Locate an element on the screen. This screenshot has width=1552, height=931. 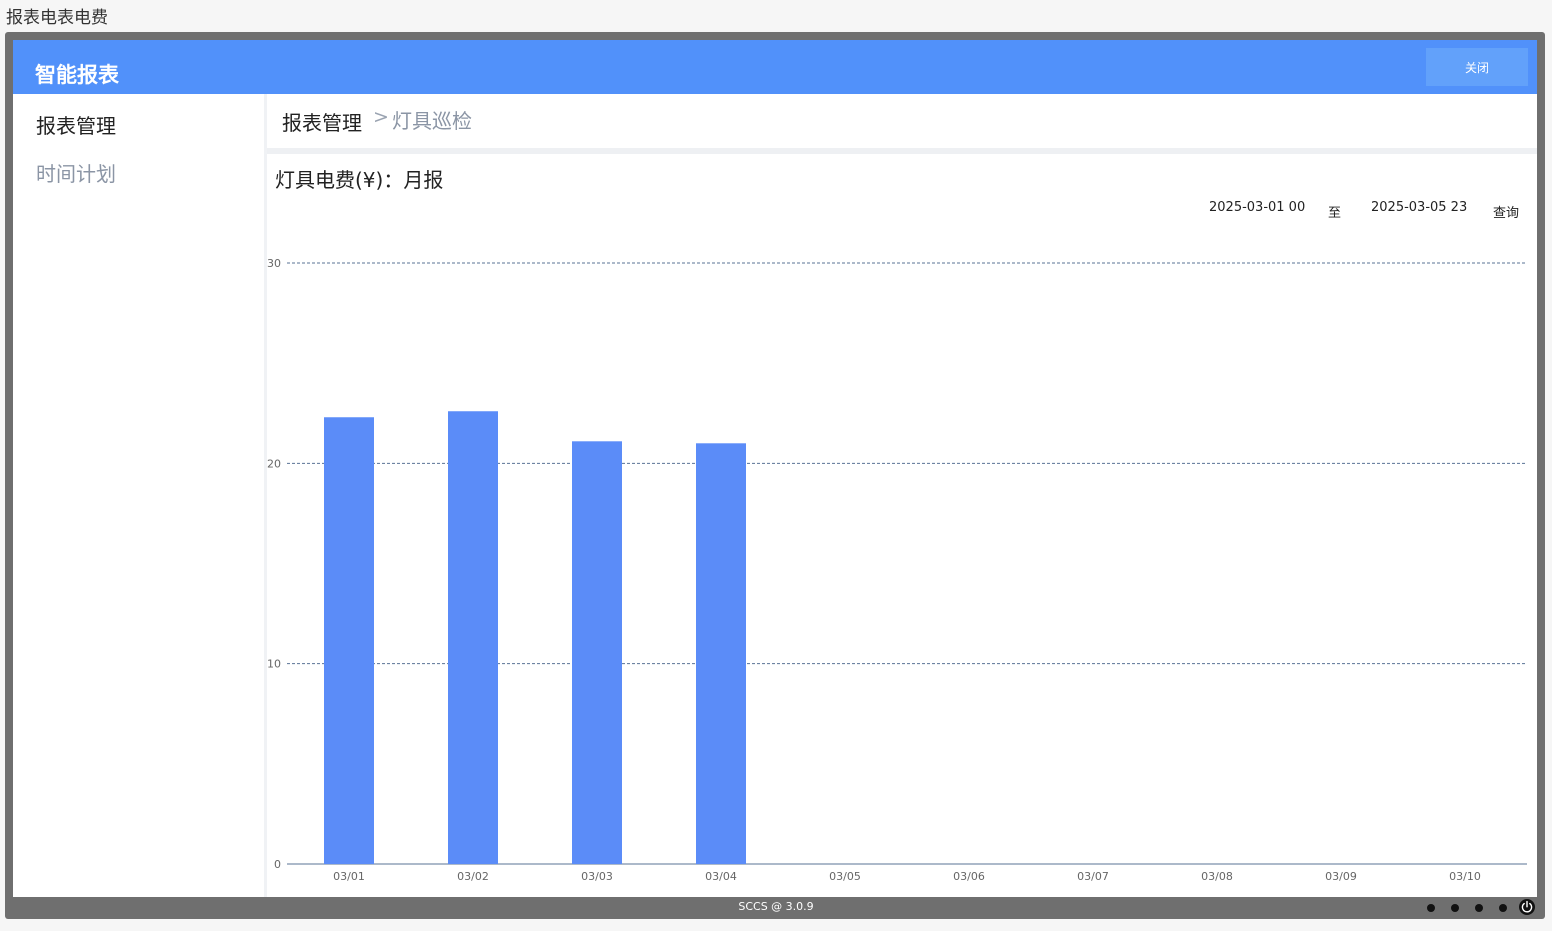
date-to-picker: 2025-03-05 23 is located at coordinates (1419, 207).